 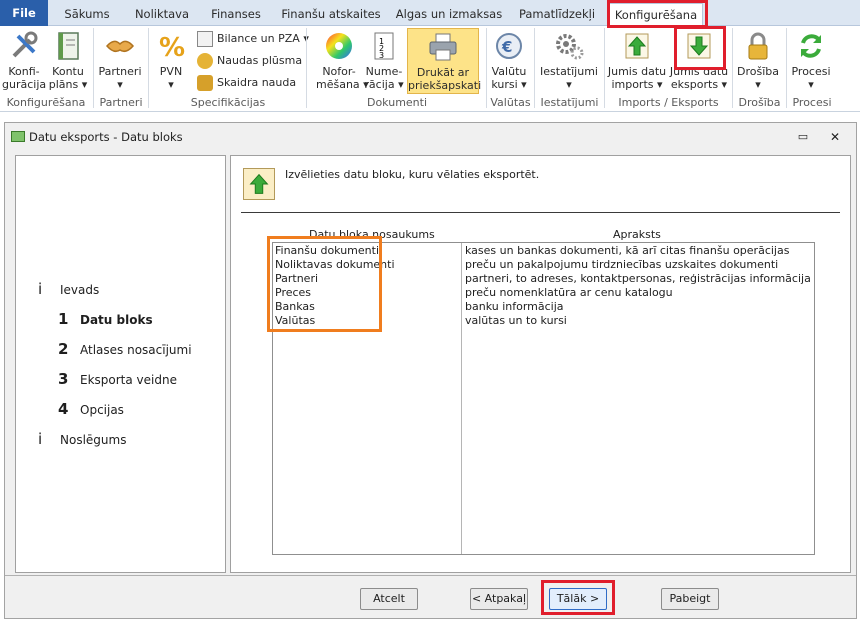 I want to click on numeracija-button: 123 Nume- rācija ▾, so click(x=384, y=60).